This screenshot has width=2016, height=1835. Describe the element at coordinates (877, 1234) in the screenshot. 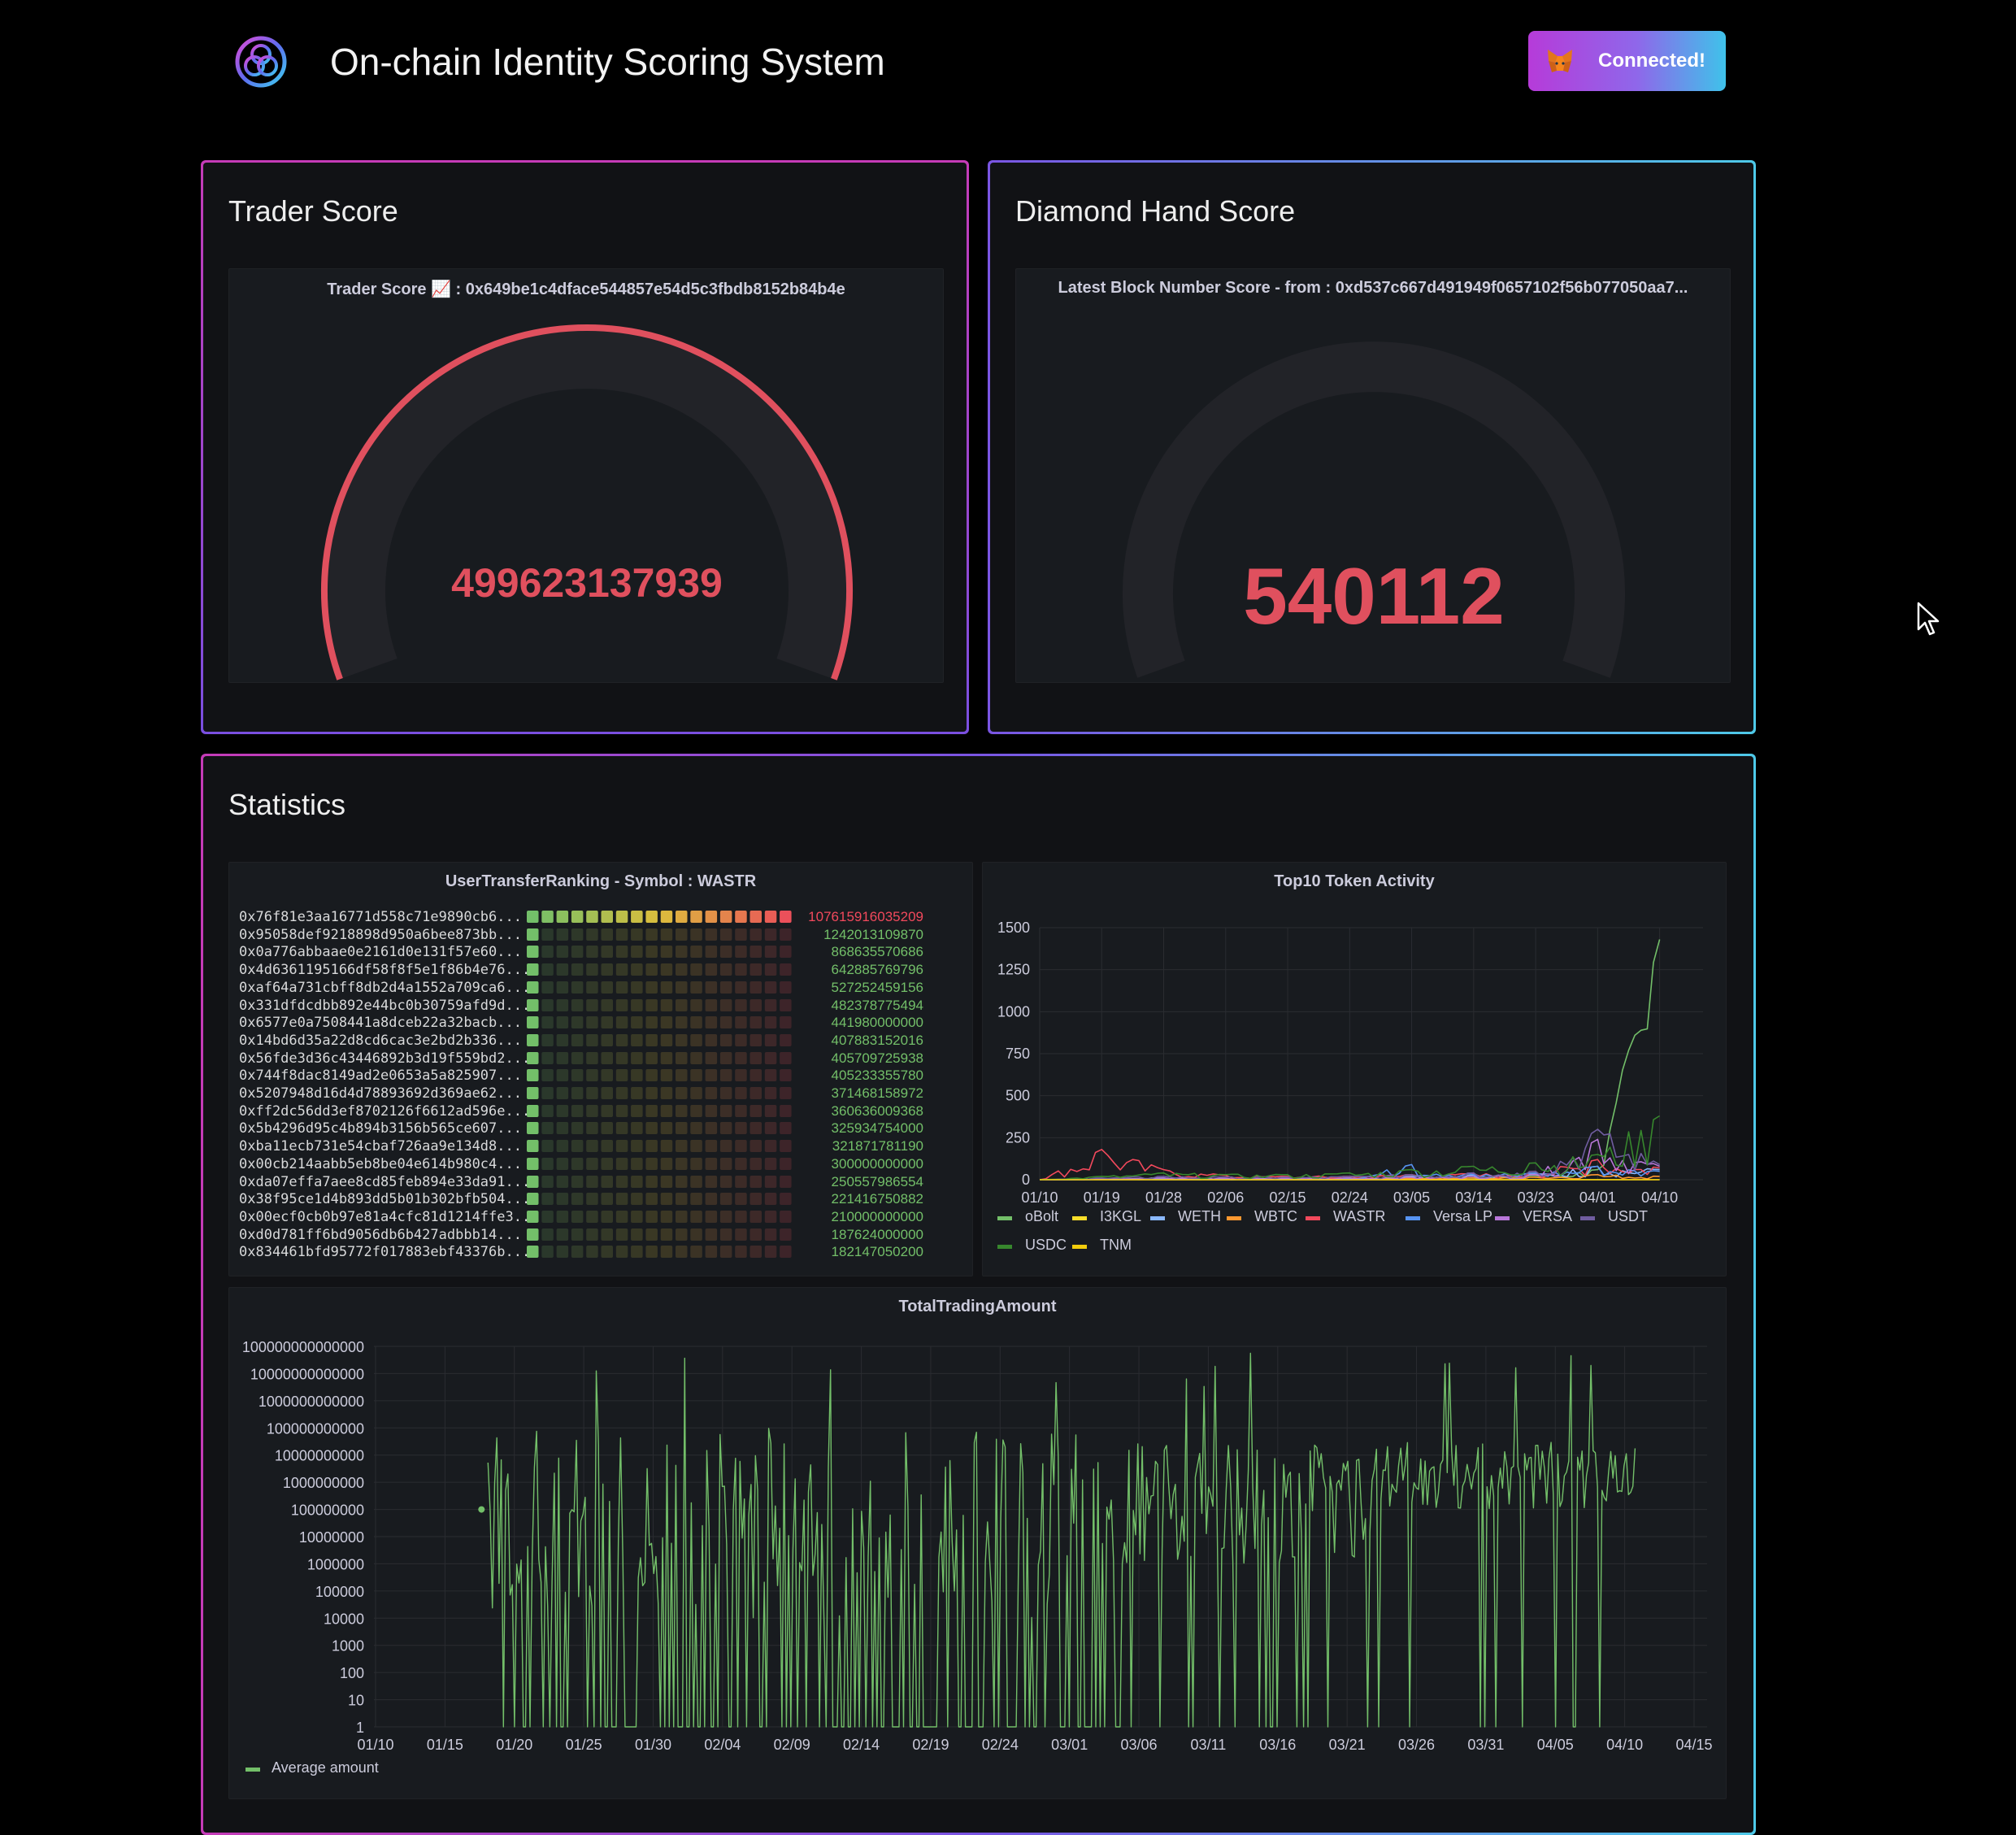

I see `ranking-value: 187624000000` at that location.